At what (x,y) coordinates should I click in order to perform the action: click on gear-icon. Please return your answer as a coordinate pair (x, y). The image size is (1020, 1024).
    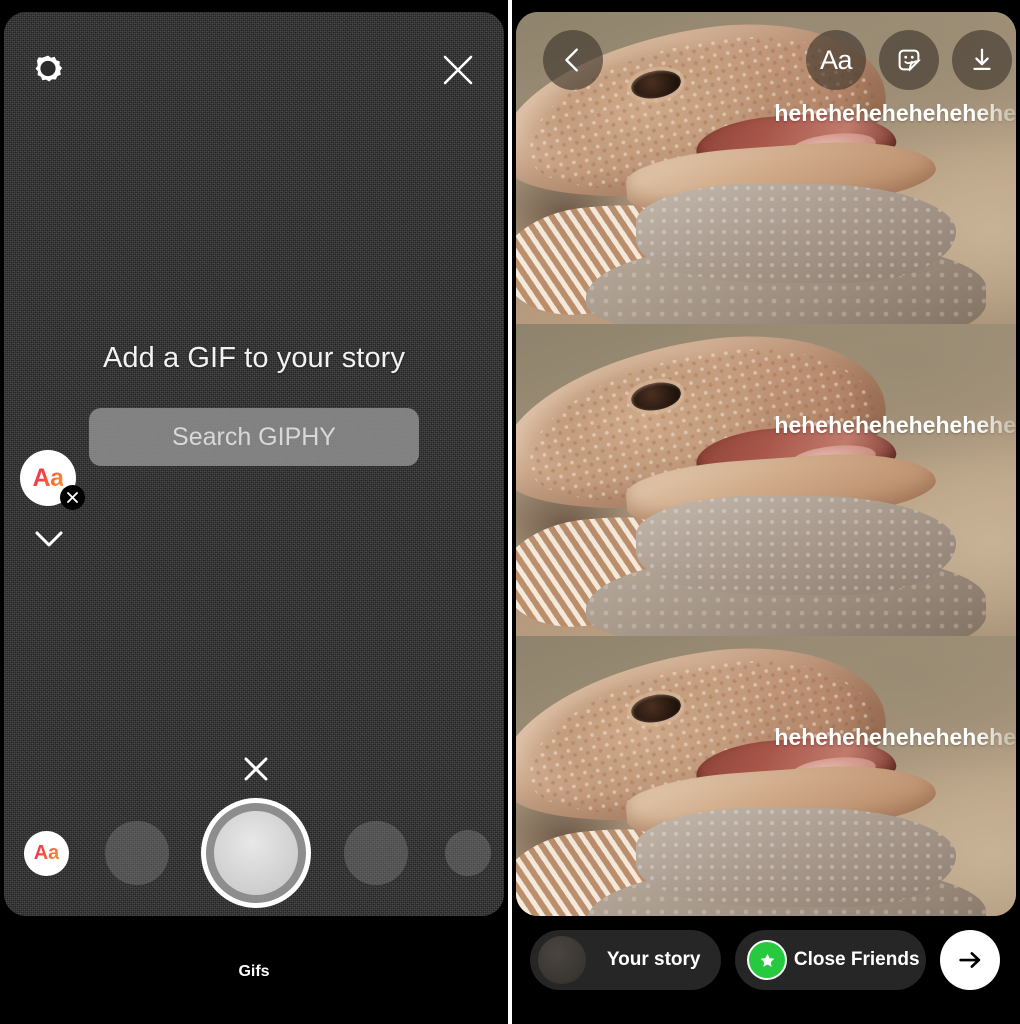
    Looking at the image, I should click on (48, 71).